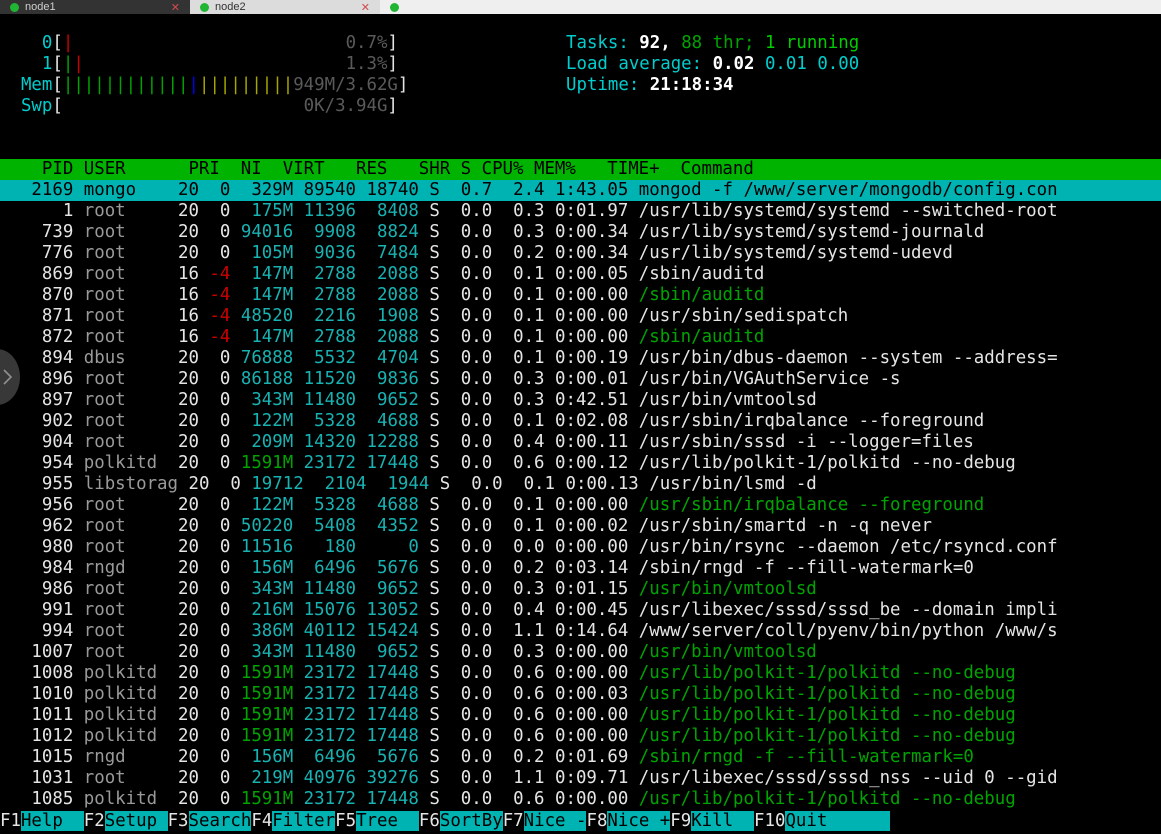 The width and height of the screenshot is (1161, 834). I want to click on fkey-label-nice: Nice +, so click(639, 821).